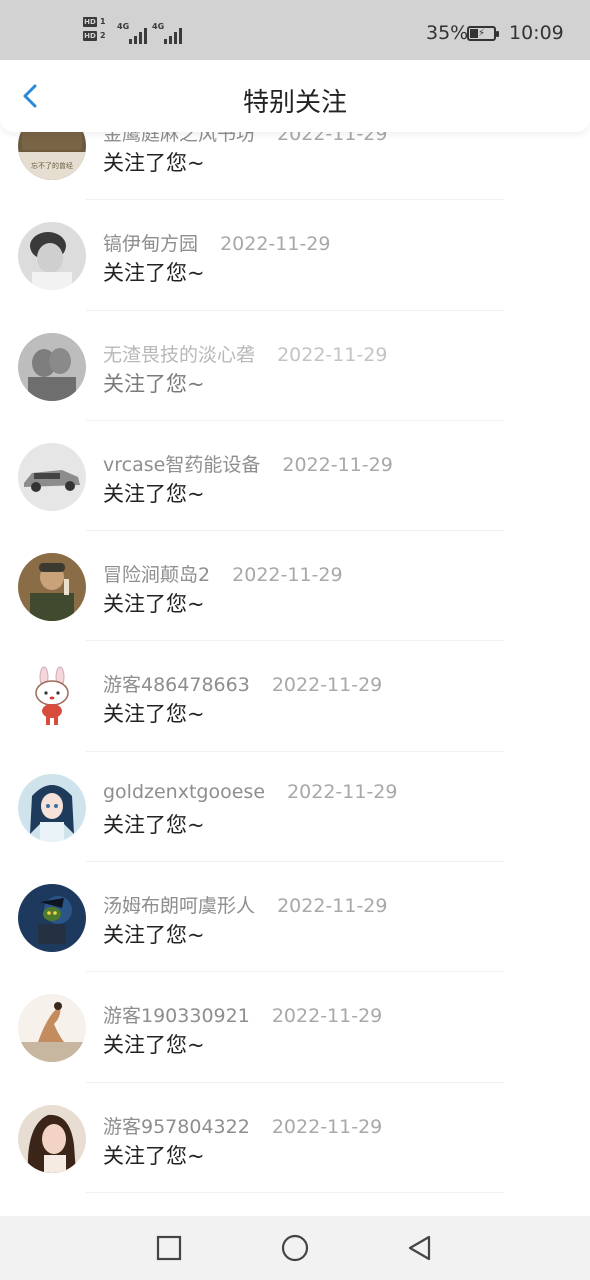  I want to click on battery-percentage: 35%, so click(447, 33).